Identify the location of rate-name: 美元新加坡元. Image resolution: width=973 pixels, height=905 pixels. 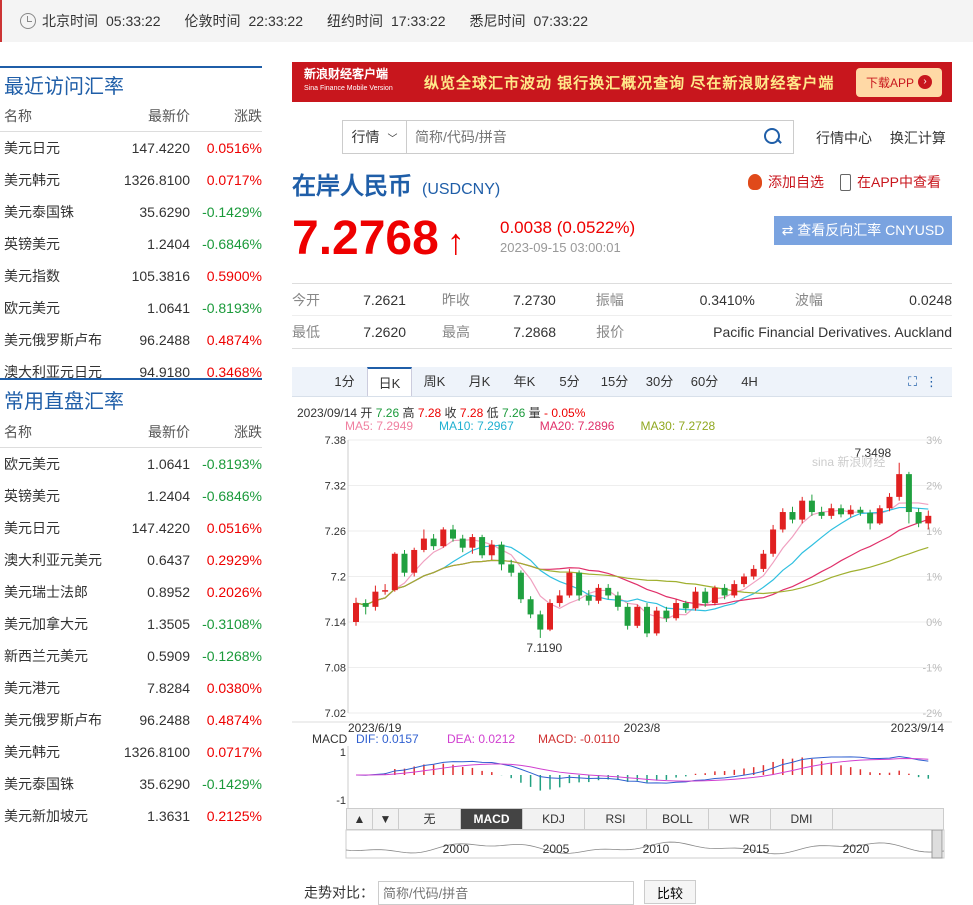
(60, 816).